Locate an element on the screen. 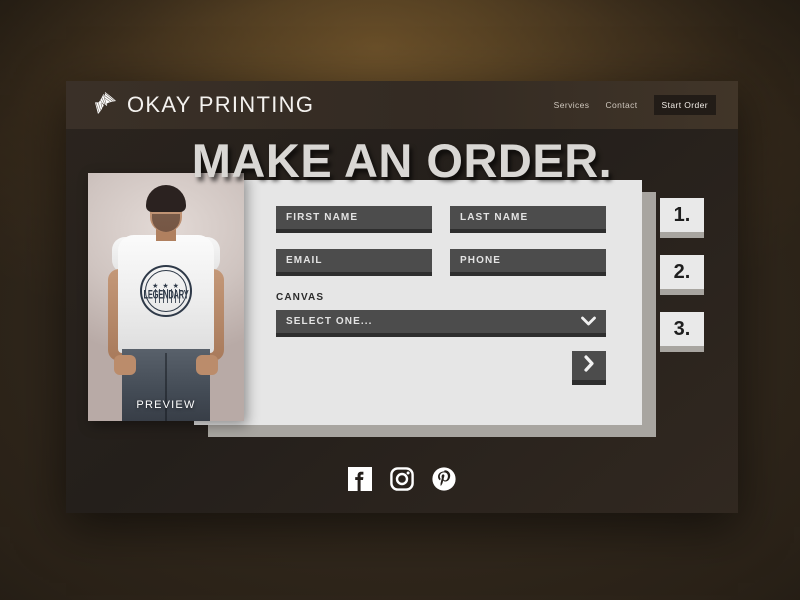  brand-logo: OKAY PRINTING is located at coordinates (203, 105).